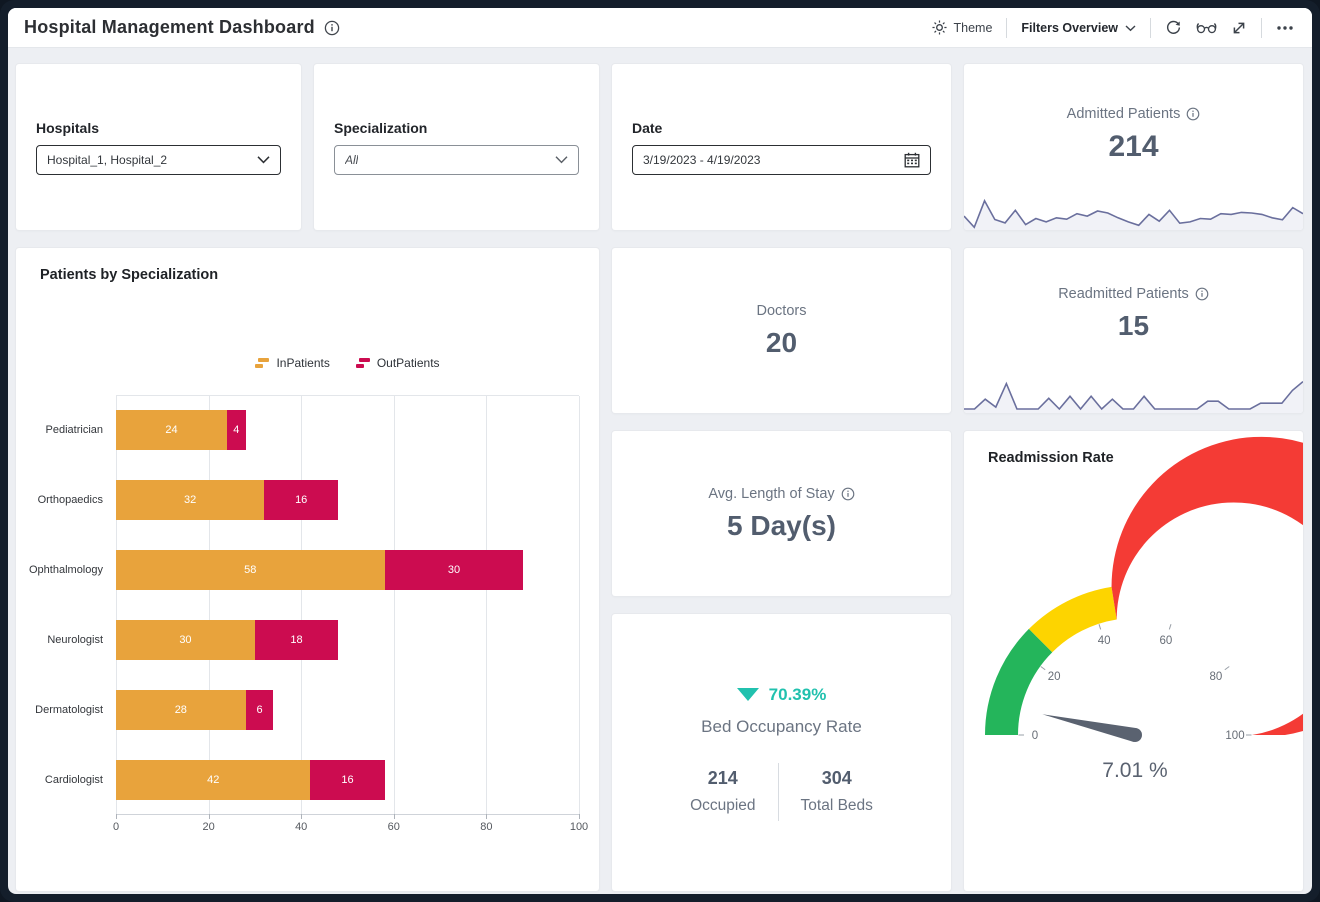  I want to click on x-tick-label: 100, so click(579, 827).